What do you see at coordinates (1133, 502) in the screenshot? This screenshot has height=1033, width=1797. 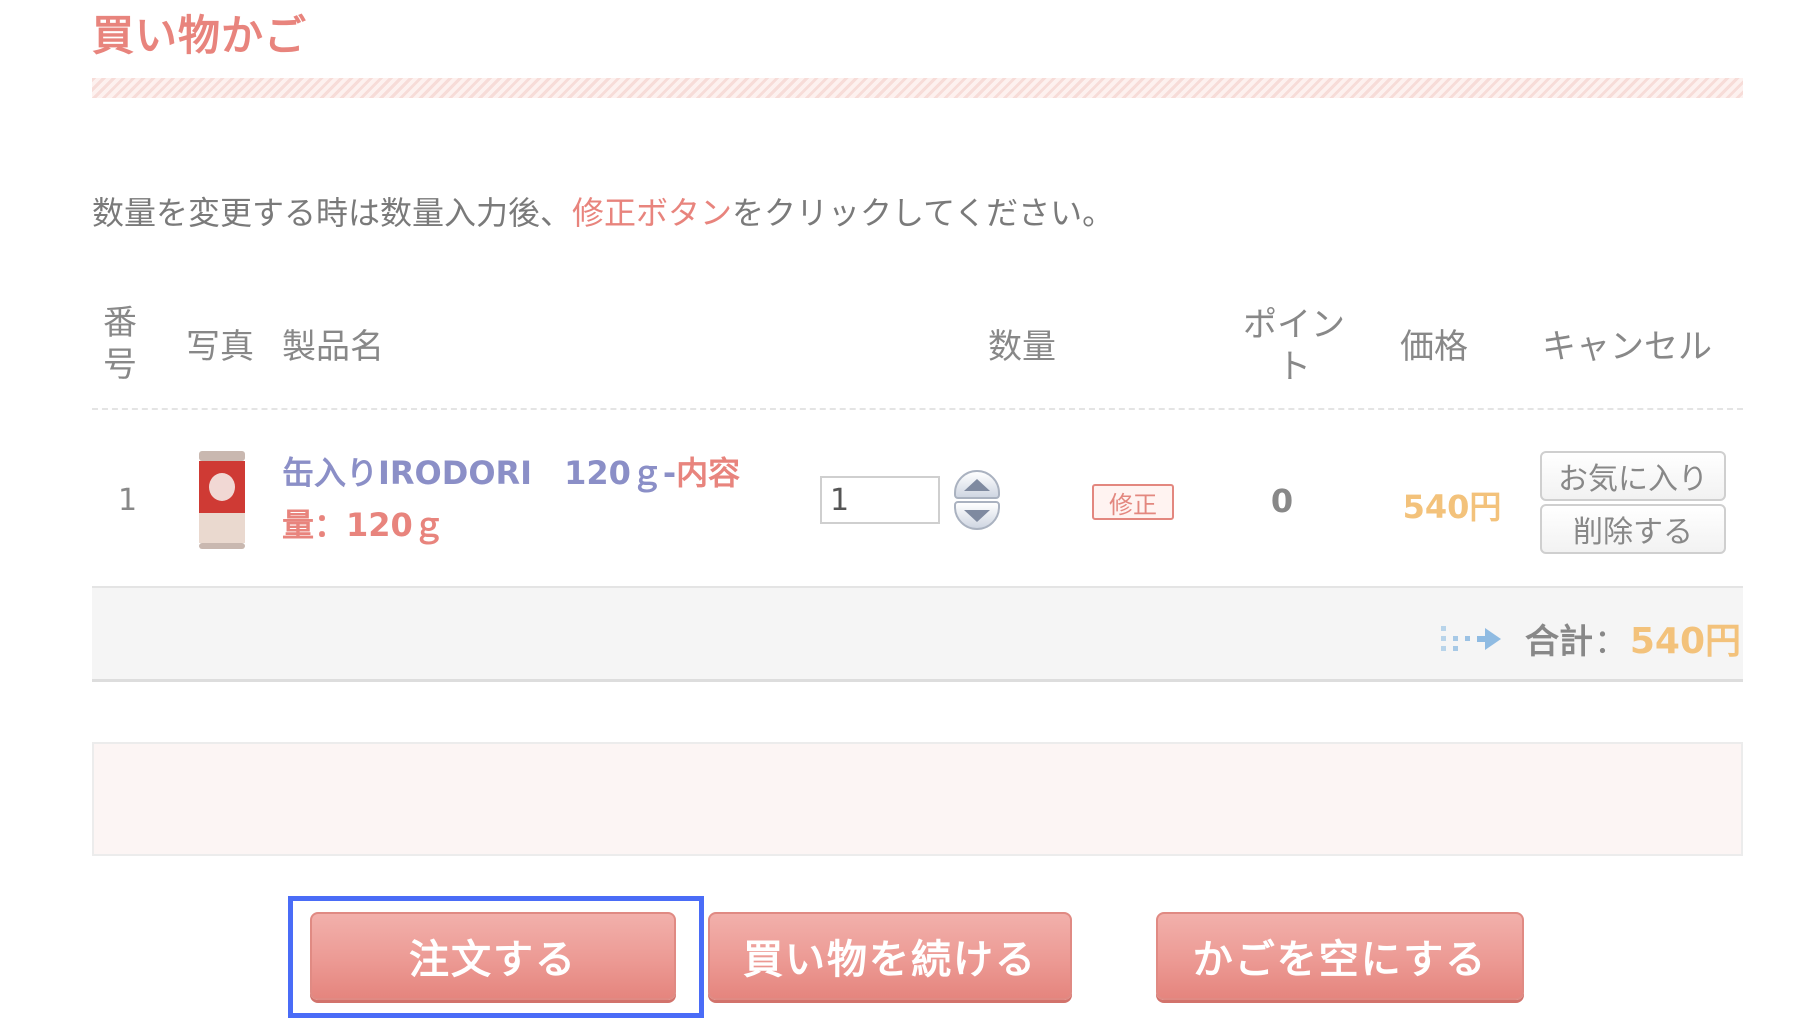 I see `fix-quantity-button: 修正` at bounding box center [1133, 502].